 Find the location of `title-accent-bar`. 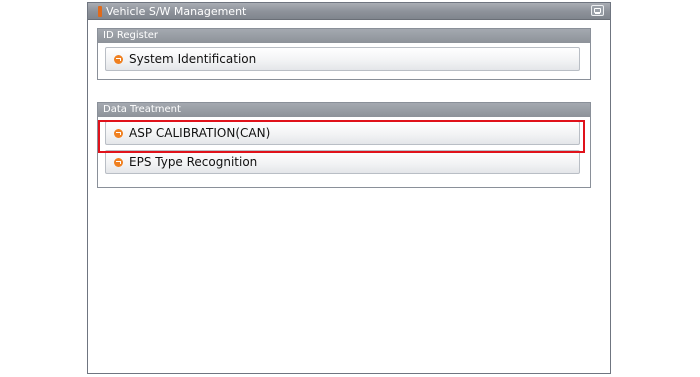

title-accent-bar is located at coordinates (100, 11).